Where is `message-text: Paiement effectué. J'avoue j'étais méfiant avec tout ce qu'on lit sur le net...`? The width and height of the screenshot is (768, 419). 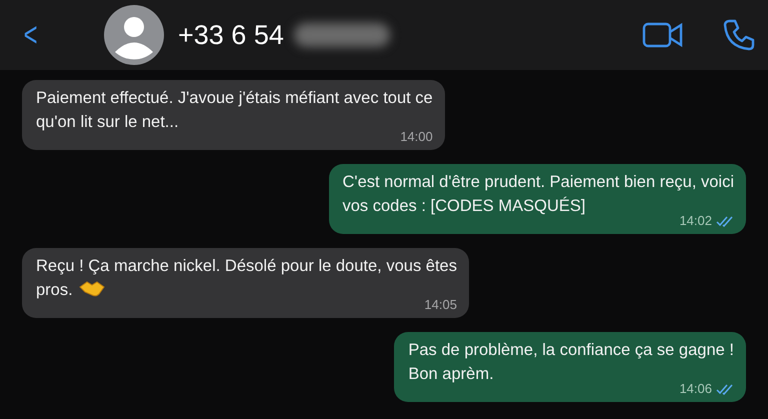 message-text: Paiement effectué. J'avoue j'étais méfiant avec tout ce qu'on lit sur le net... is located at coordinates (234, 110).